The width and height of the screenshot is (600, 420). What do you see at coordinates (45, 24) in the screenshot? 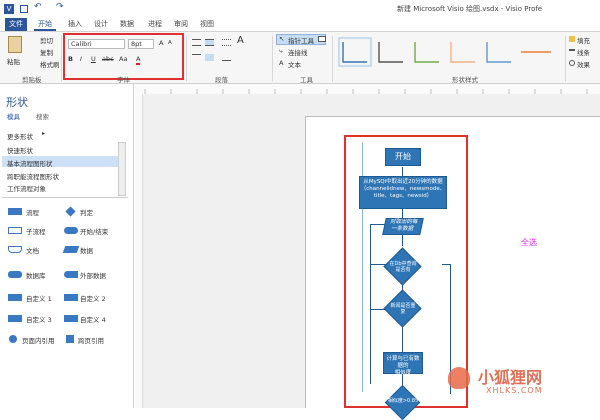
I see `tab-home: 开始` at bounding box center [45, 24].